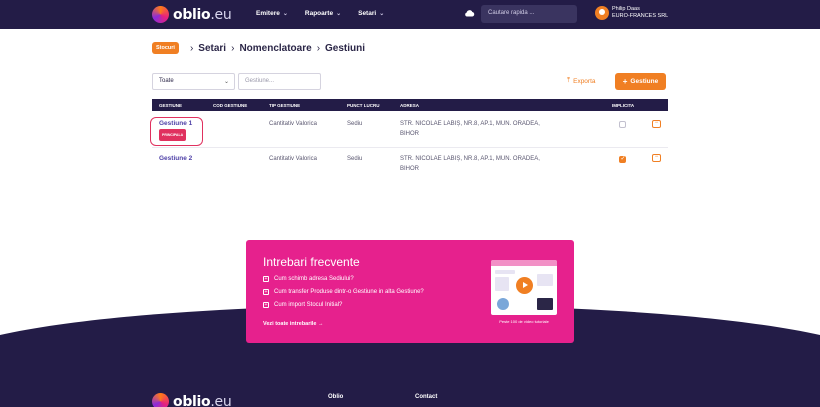 The height and width of the screenshot is (407, 820). Describe the element at coordinates (602, 13) in the screenshot. I see `user-avatar-icon` at that location.